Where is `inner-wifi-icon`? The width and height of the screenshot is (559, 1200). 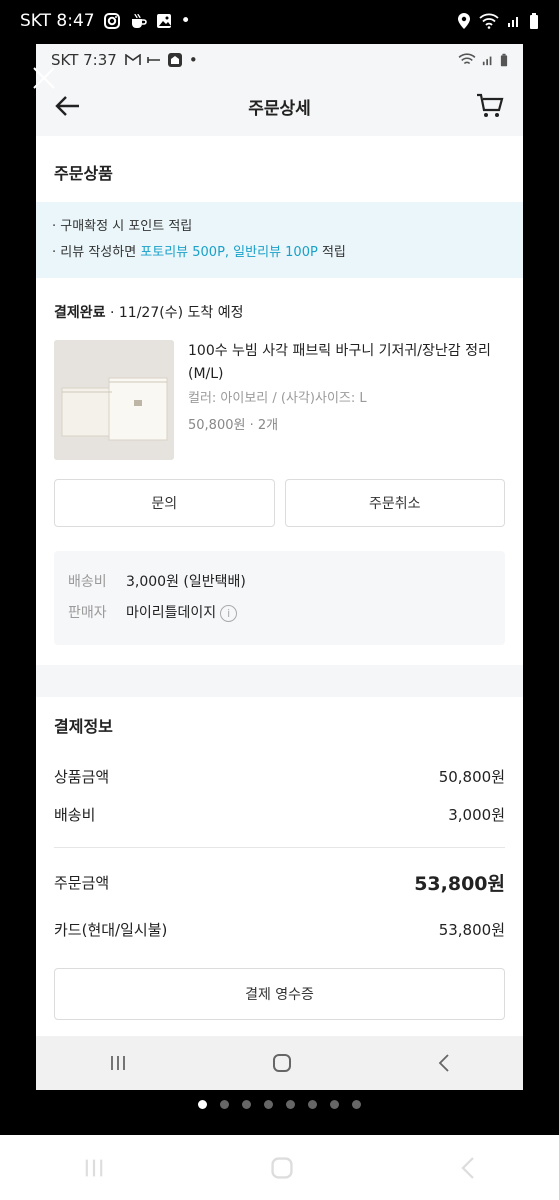
inner-wifi-icon is located at coordinates (467, 60).